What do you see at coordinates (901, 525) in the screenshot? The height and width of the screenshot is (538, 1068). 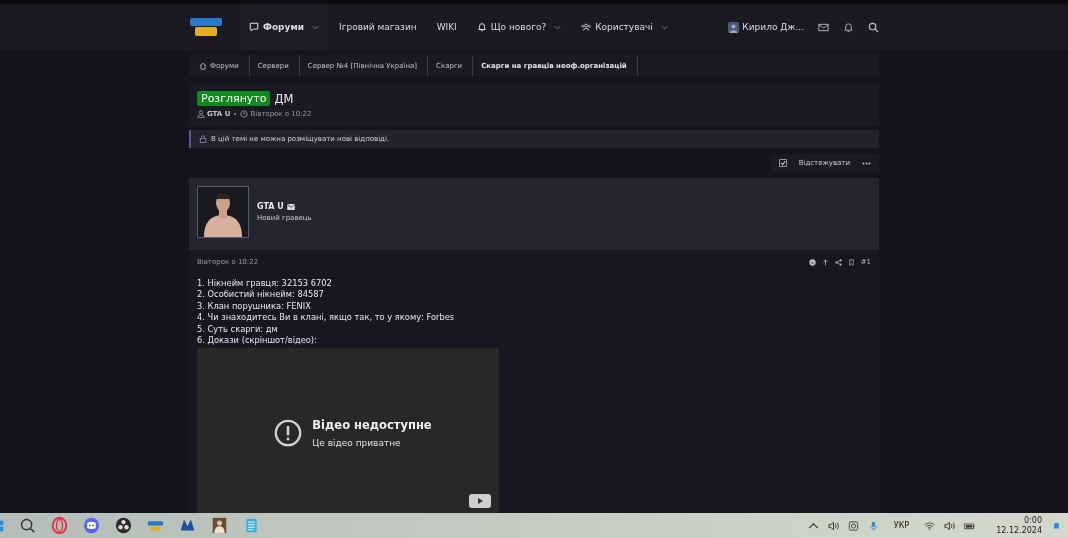 I see `language-indicator: УКР` at bounding box center [901, 525].